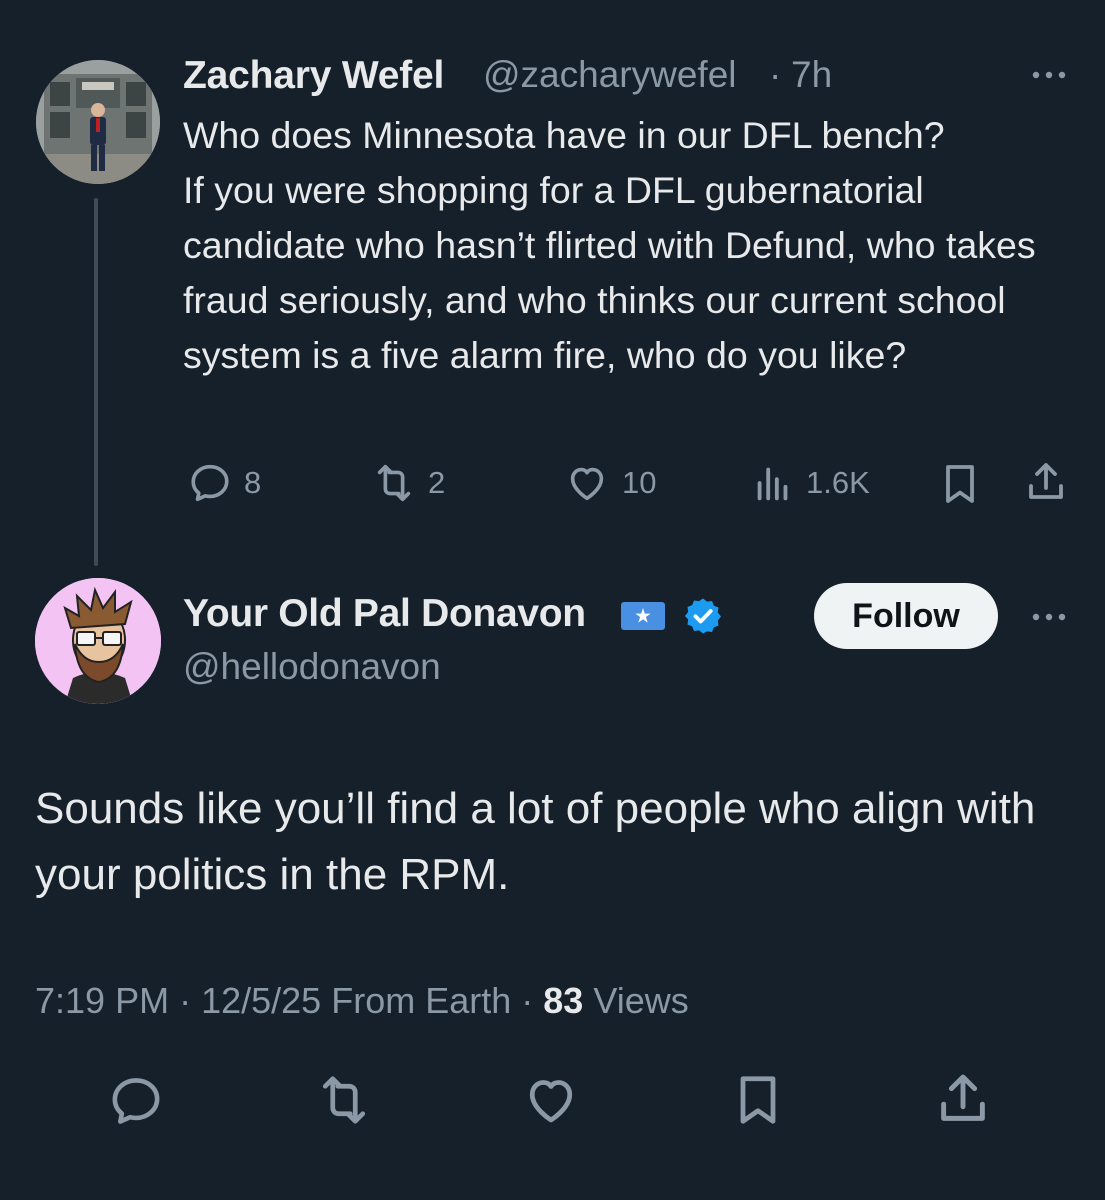  Describe the element at coordinates (384, 614) in the screenshot. I see `author-name: Your Old Pal Donavon` at that location.